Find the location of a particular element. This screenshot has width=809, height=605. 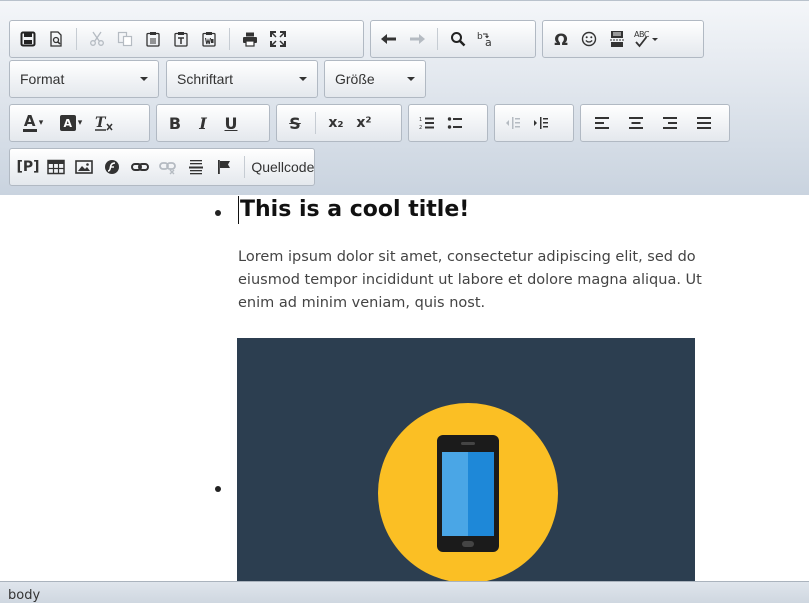

omega-icon: Ω is located at coordinates (561, 39).